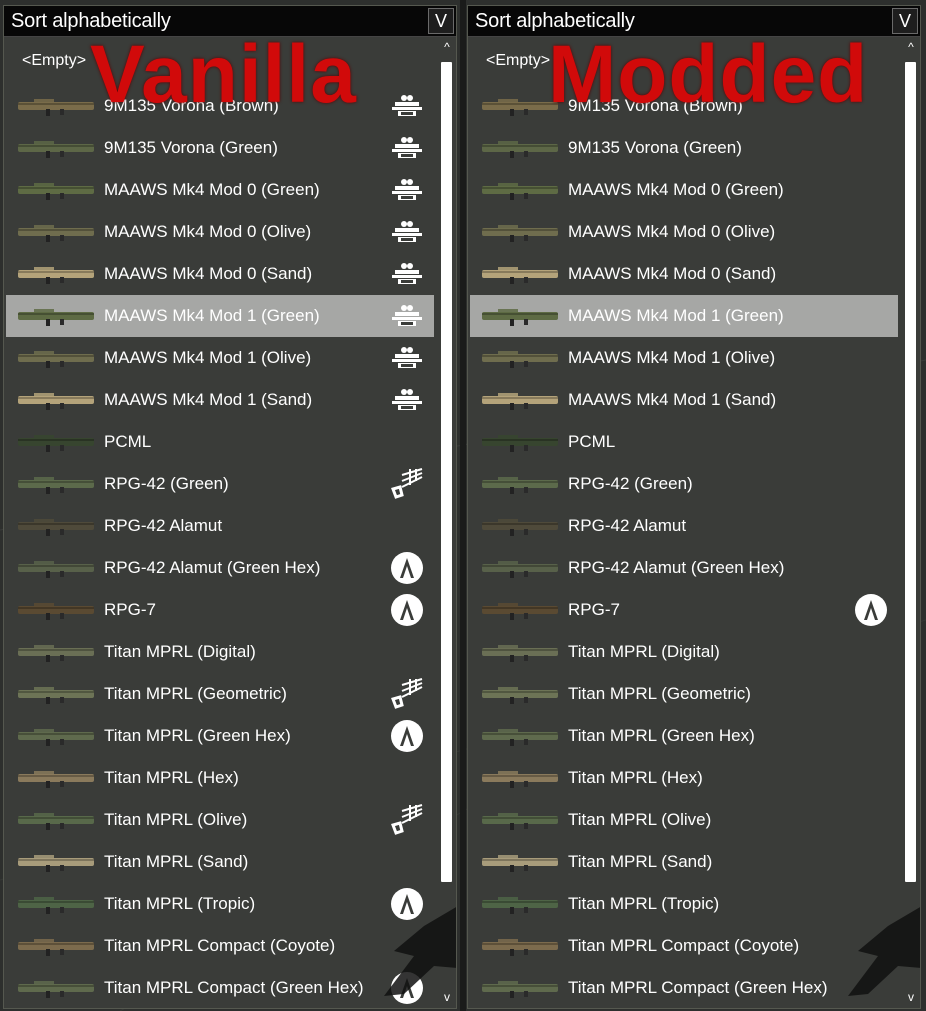  I want to click on list-item-label: MAAWS Mk4 Mod 0 (Olive), so click(672, 231).